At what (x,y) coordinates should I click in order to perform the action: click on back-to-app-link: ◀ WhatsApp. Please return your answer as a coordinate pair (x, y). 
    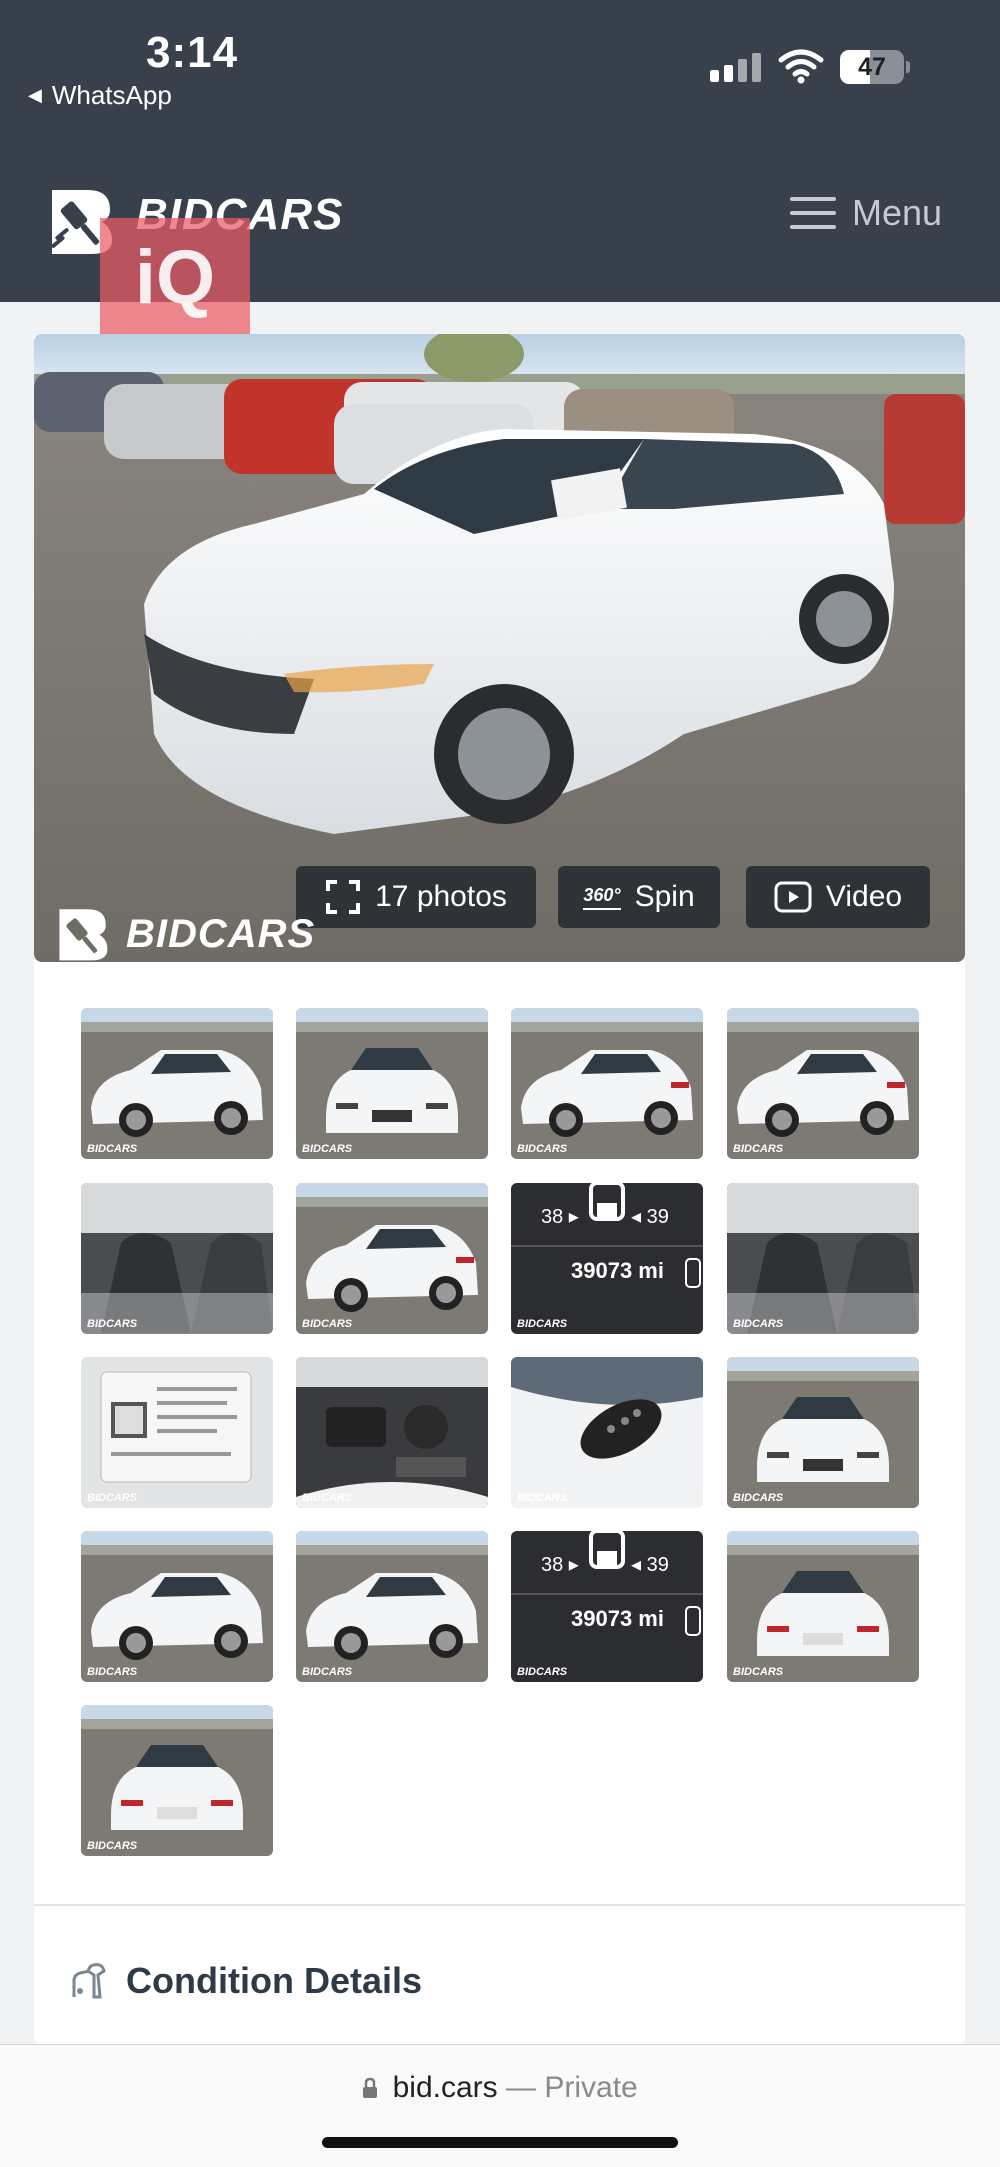
    Looking at the image, I should click on (100, 95).